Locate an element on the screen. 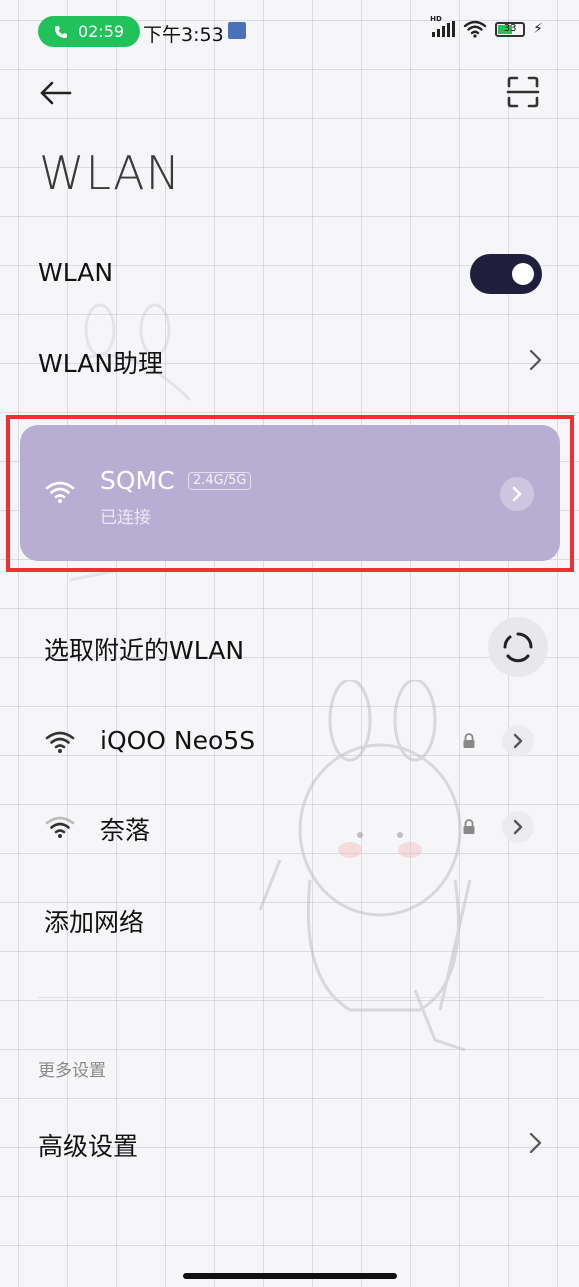 This screenshot has width=579, height=1287. ongoing-call-indicator: 02:59 is located at coordinates (89, 31).